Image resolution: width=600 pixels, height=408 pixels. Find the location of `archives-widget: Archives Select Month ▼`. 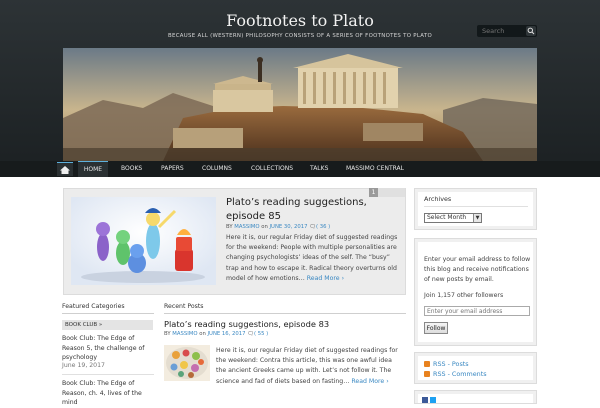

archives-widget: Archives Select Month ▼ is located at coordinates (475, 209).